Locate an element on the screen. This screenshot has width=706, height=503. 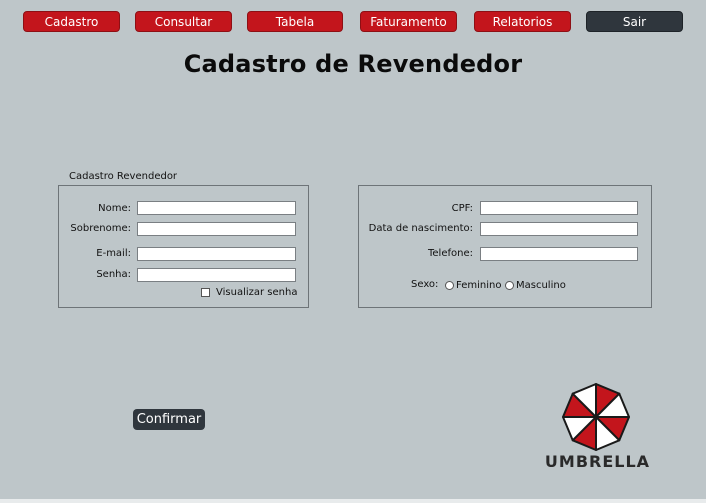
senha-label: Senha: is located at coordinates (113, 274).